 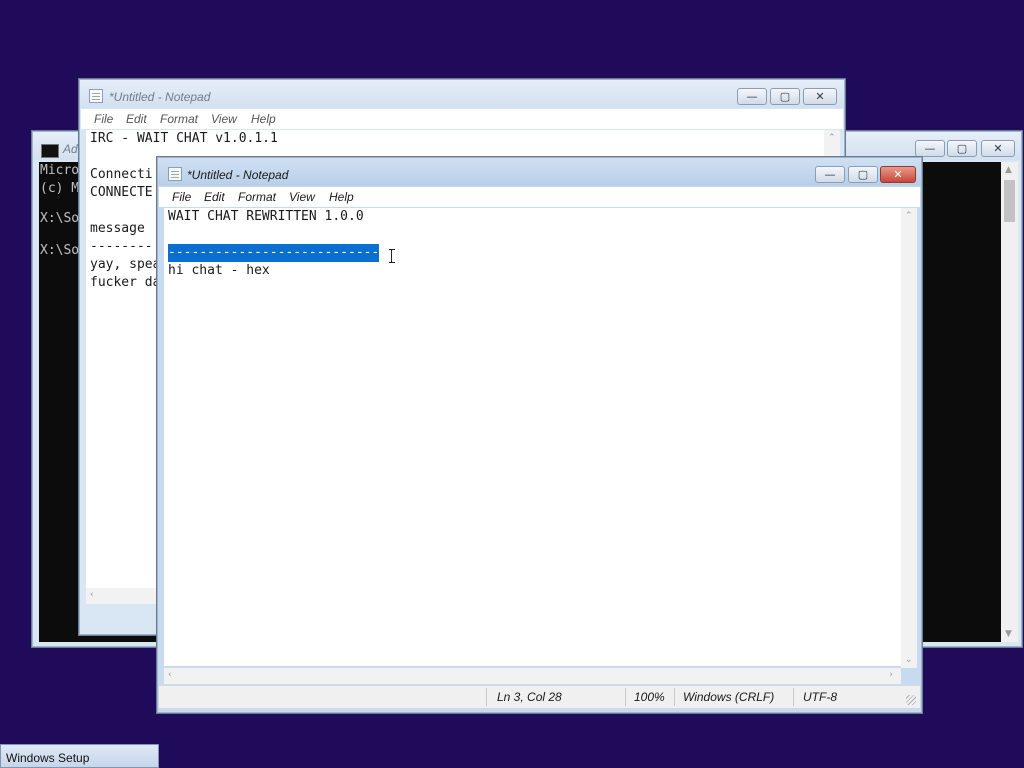 I want to click on scroll-down-icon: ⌄, so click(x=909, y=660).